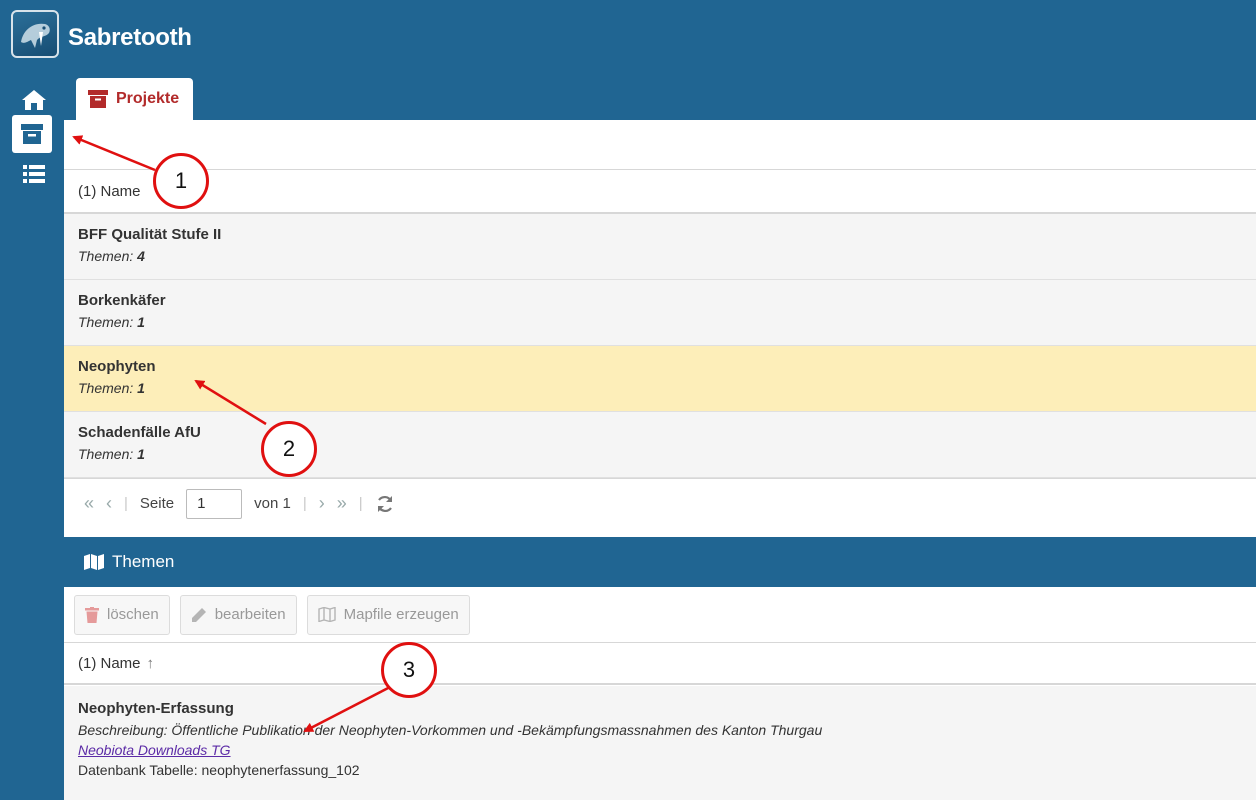 This screenshot has height=800, width=1256. I want to click on themen-panel-header: Themen, so click(660, 562).